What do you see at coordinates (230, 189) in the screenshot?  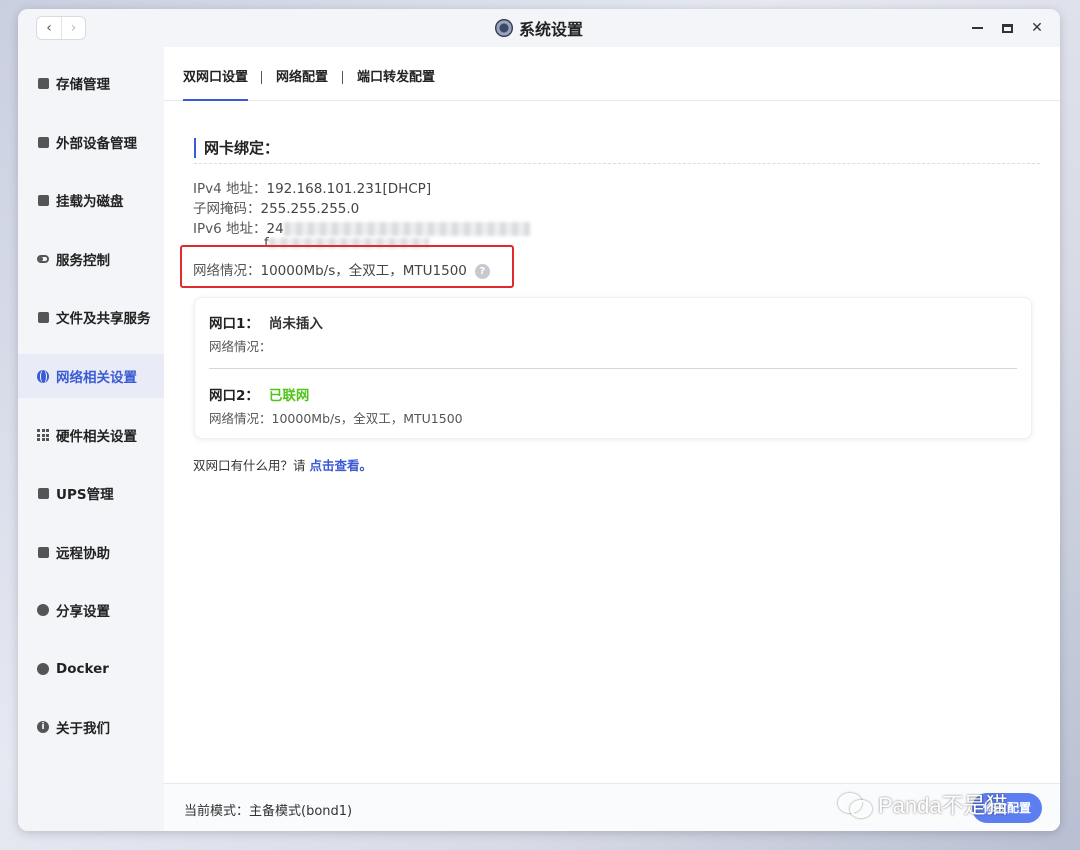 I see `ipv4-label: IPv4 地址：` at bounding box center [230, 189].